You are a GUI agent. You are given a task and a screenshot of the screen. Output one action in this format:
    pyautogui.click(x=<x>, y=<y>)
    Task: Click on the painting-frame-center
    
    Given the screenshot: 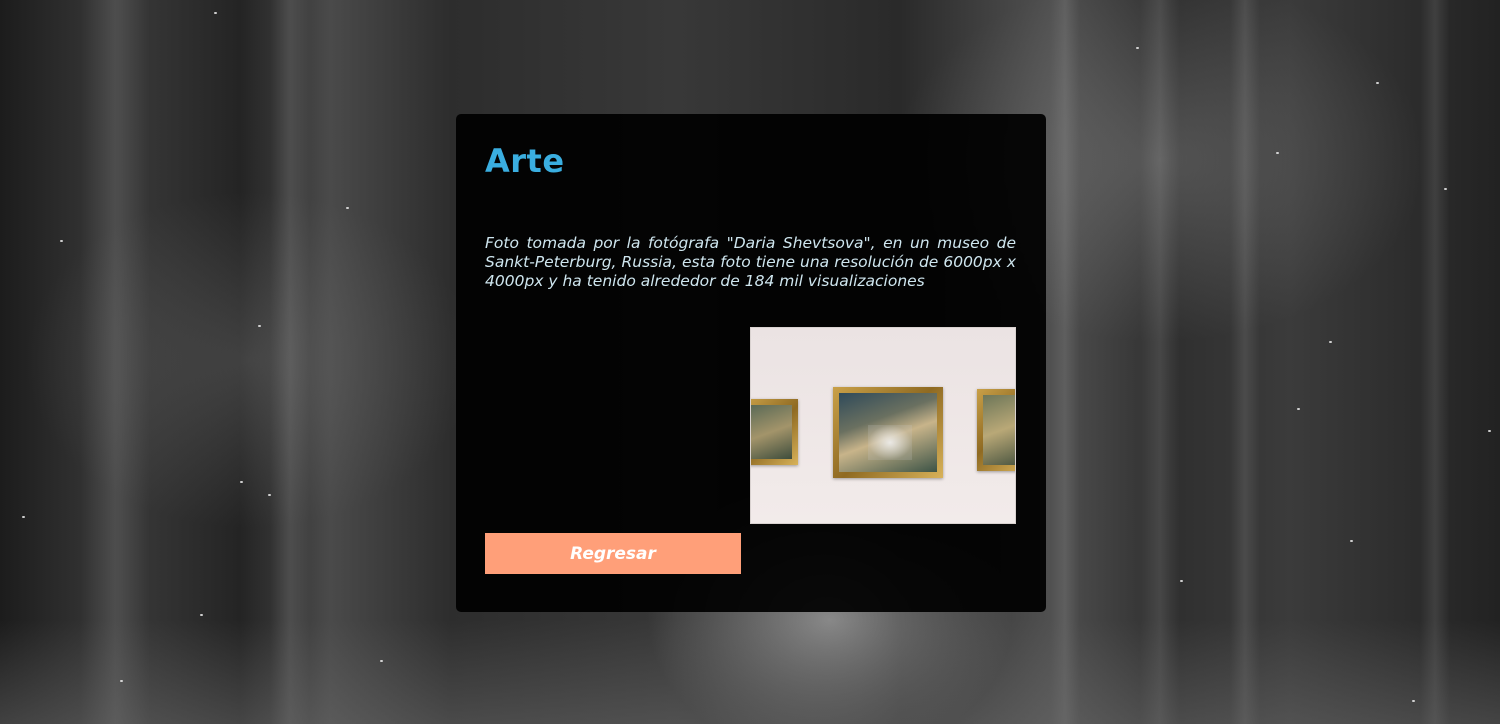 What is the action you would take?
    pyautogui.click(x=888, y=432)
    